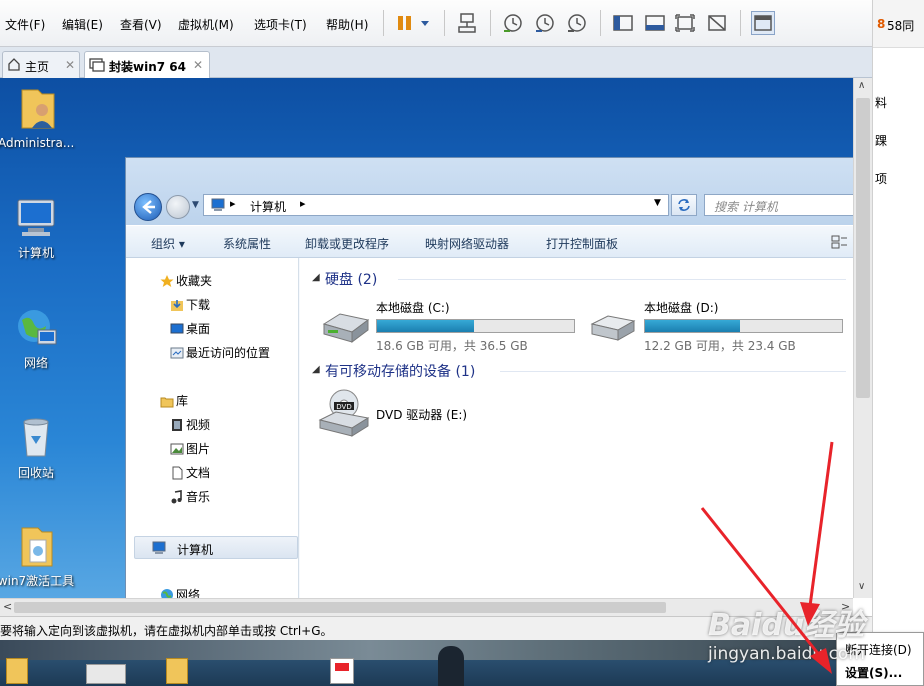  I want to click on menu-help: 帮助(H), so click(347, 24).